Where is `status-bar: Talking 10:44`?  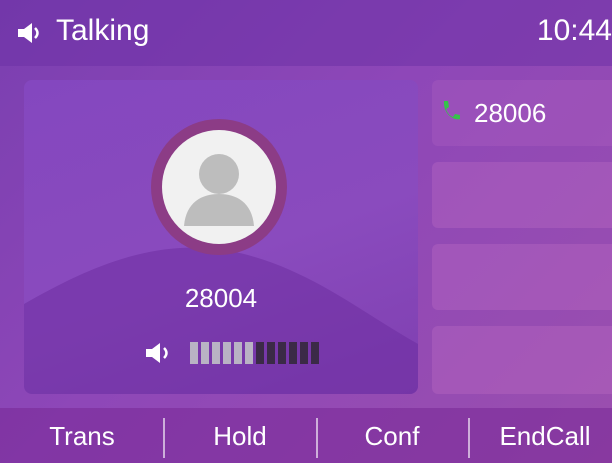 status-bar: Talking 10:44 is located at coordinates (306, 33).